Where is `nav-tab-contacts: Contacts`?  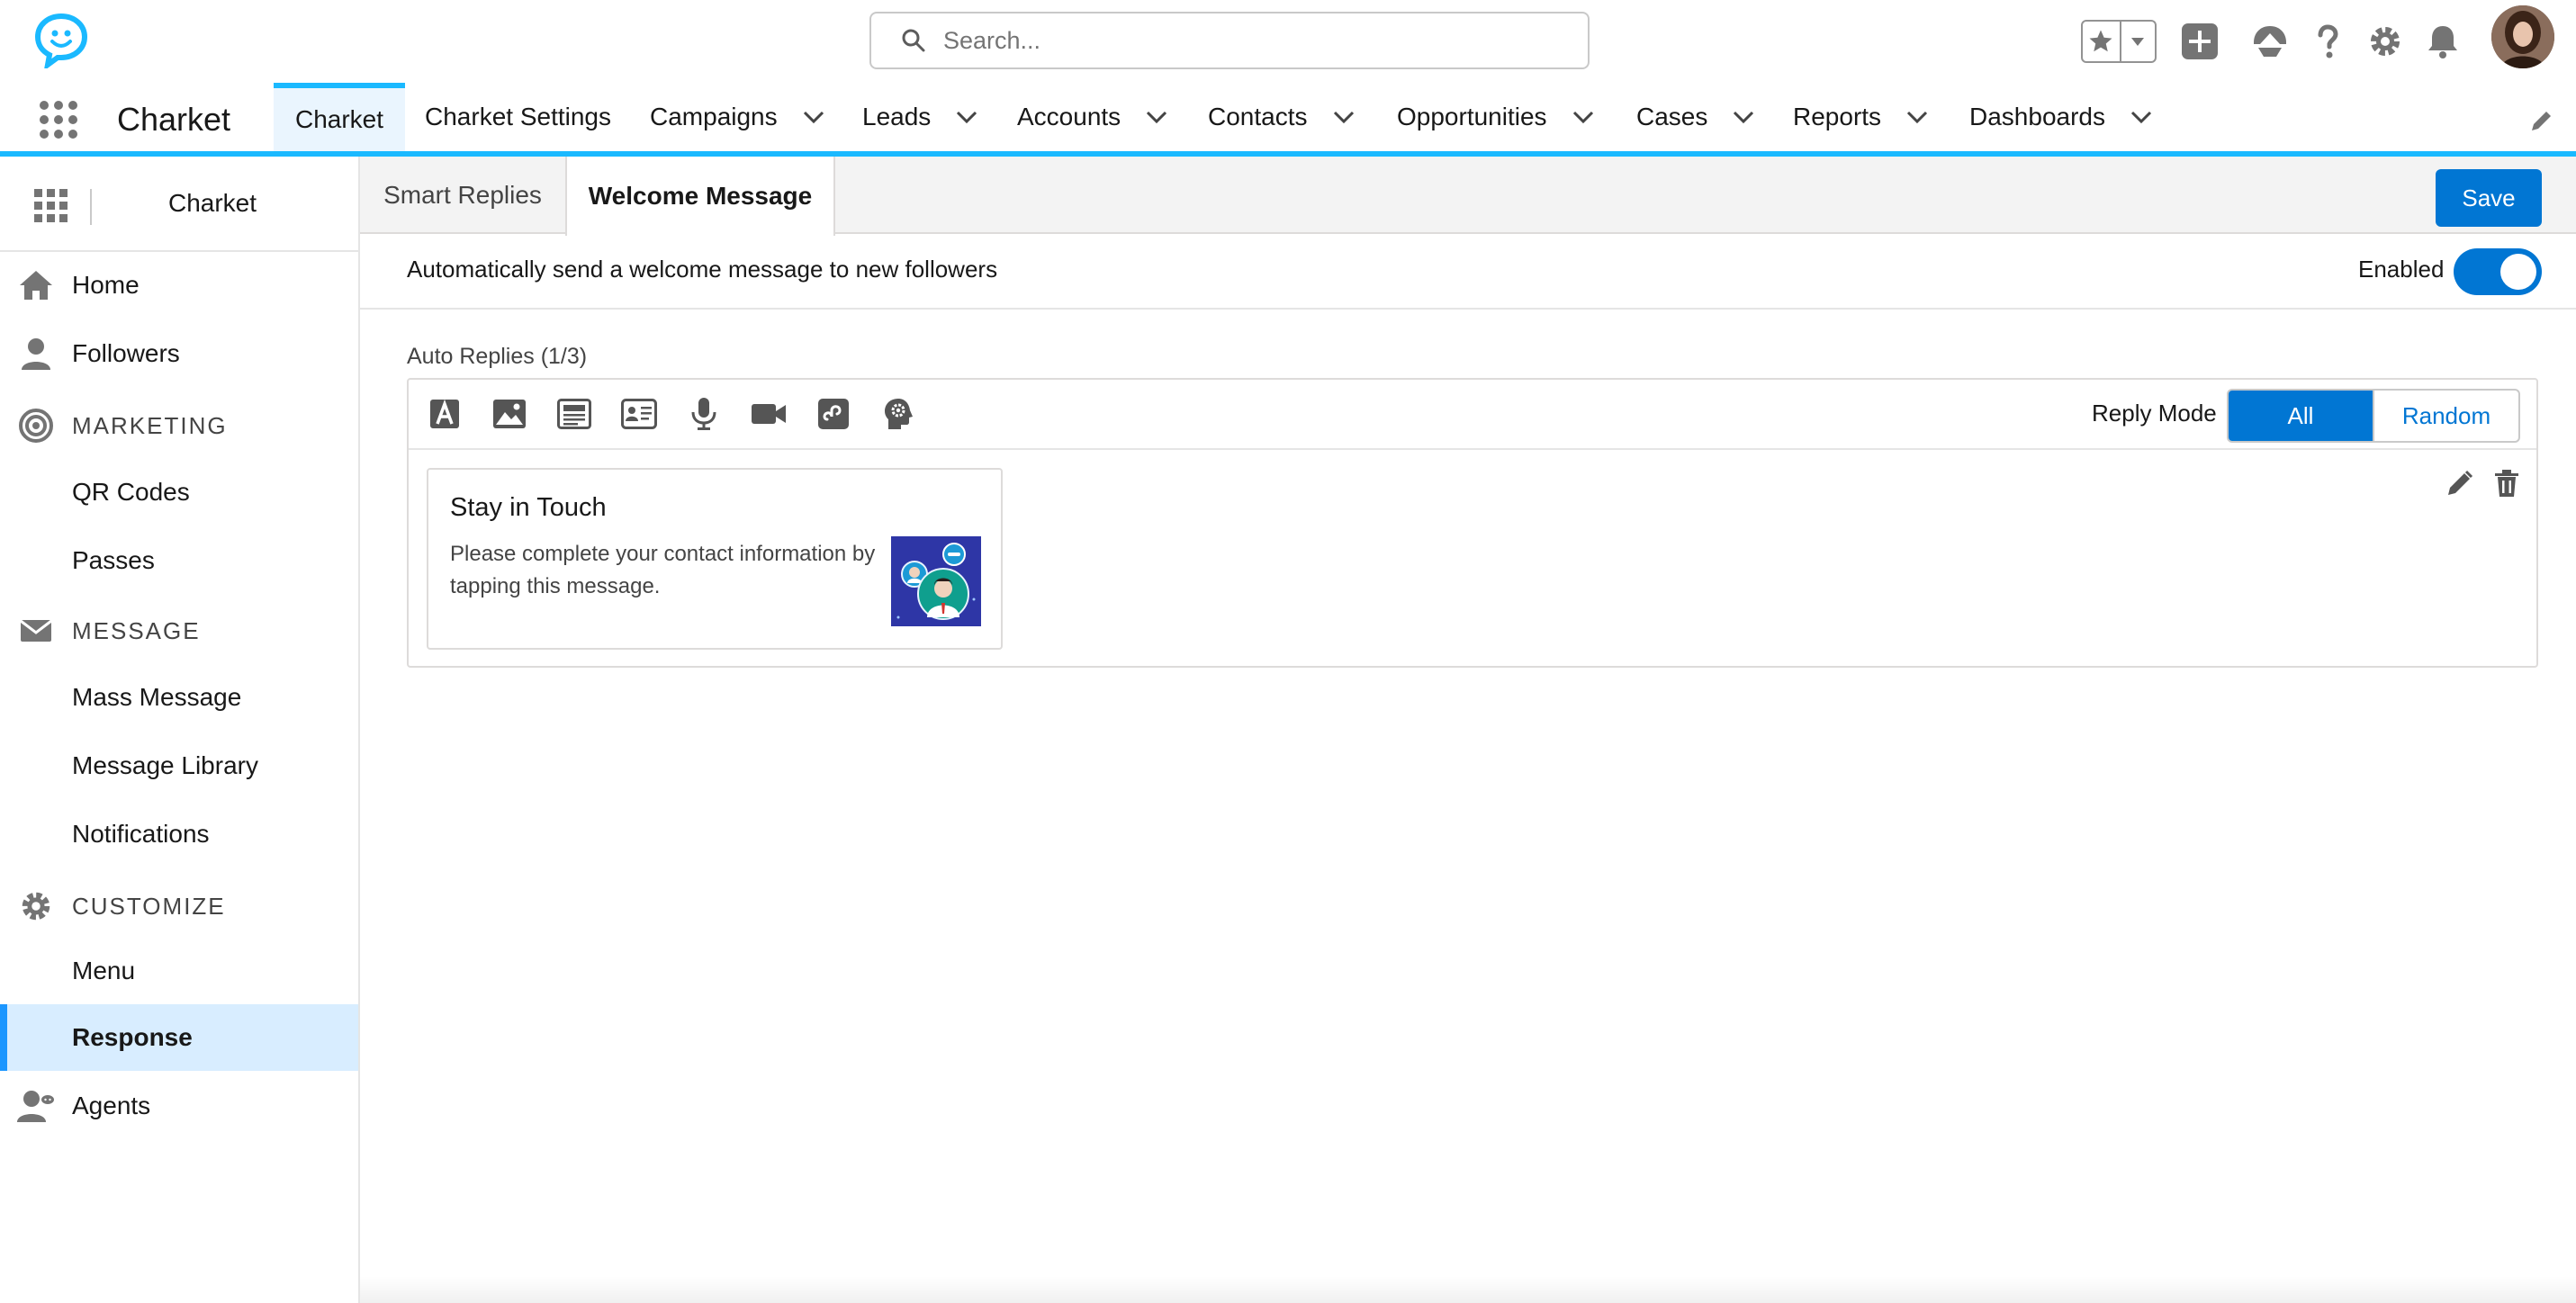 nav-tab-contacts: Contacts is located at coordinates (1282, 117).